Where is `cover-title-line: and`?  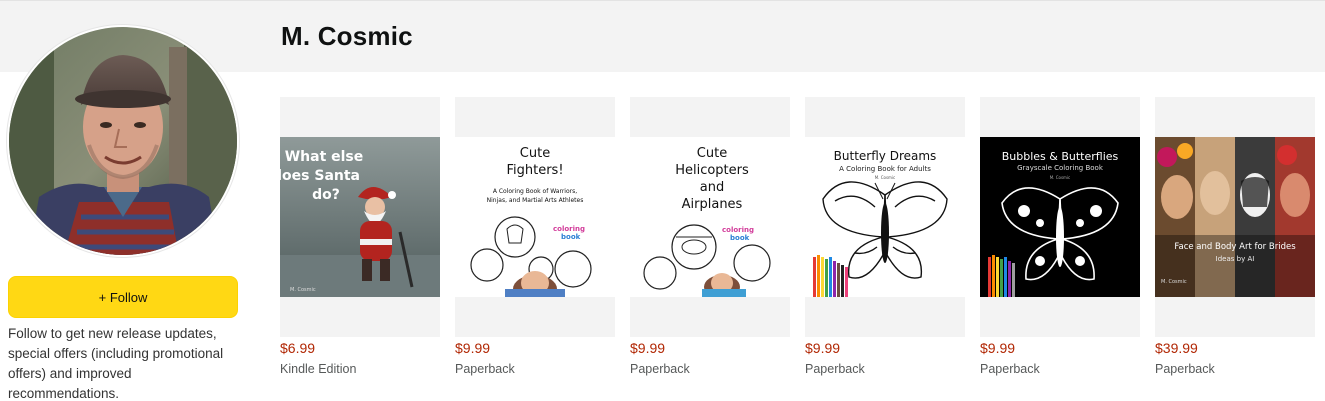 cover-title-line: and is located at coordinates (712, 187).